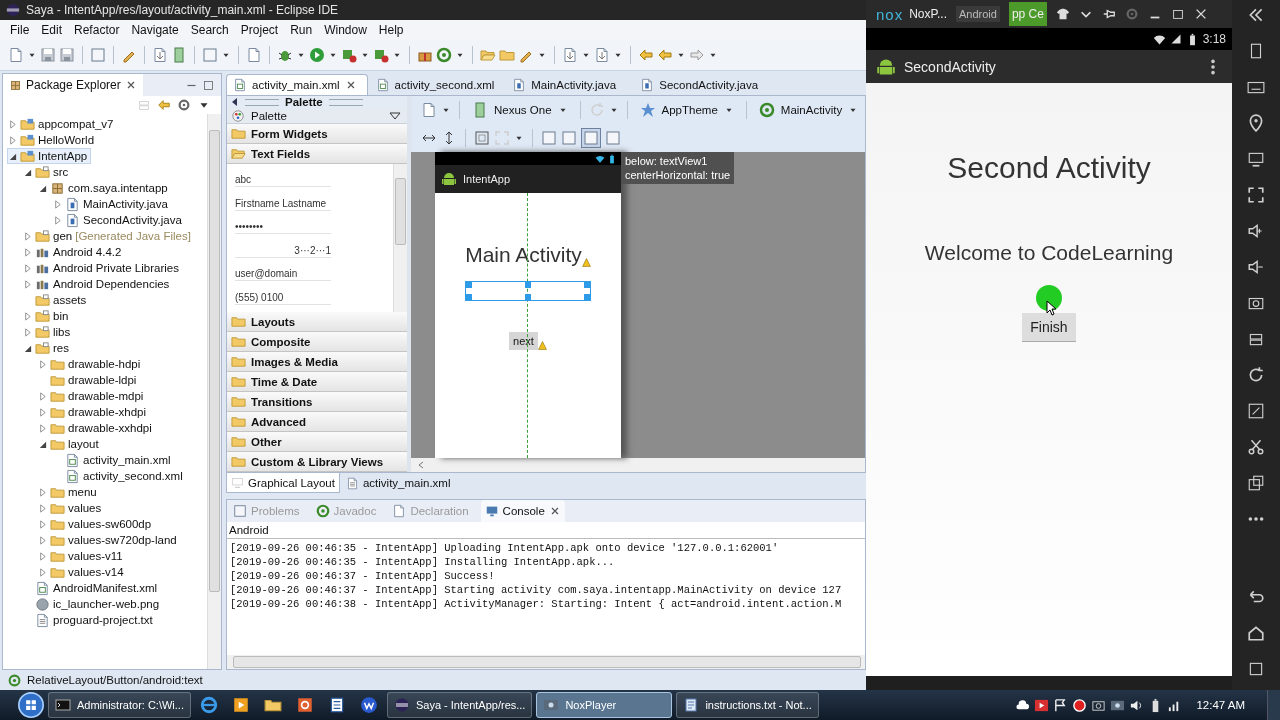 The width and height of the screenshot is (1280, 720). Describe the element at coordinates (1256, 447) in the screenshot. I see `scissors-icon` at that location.